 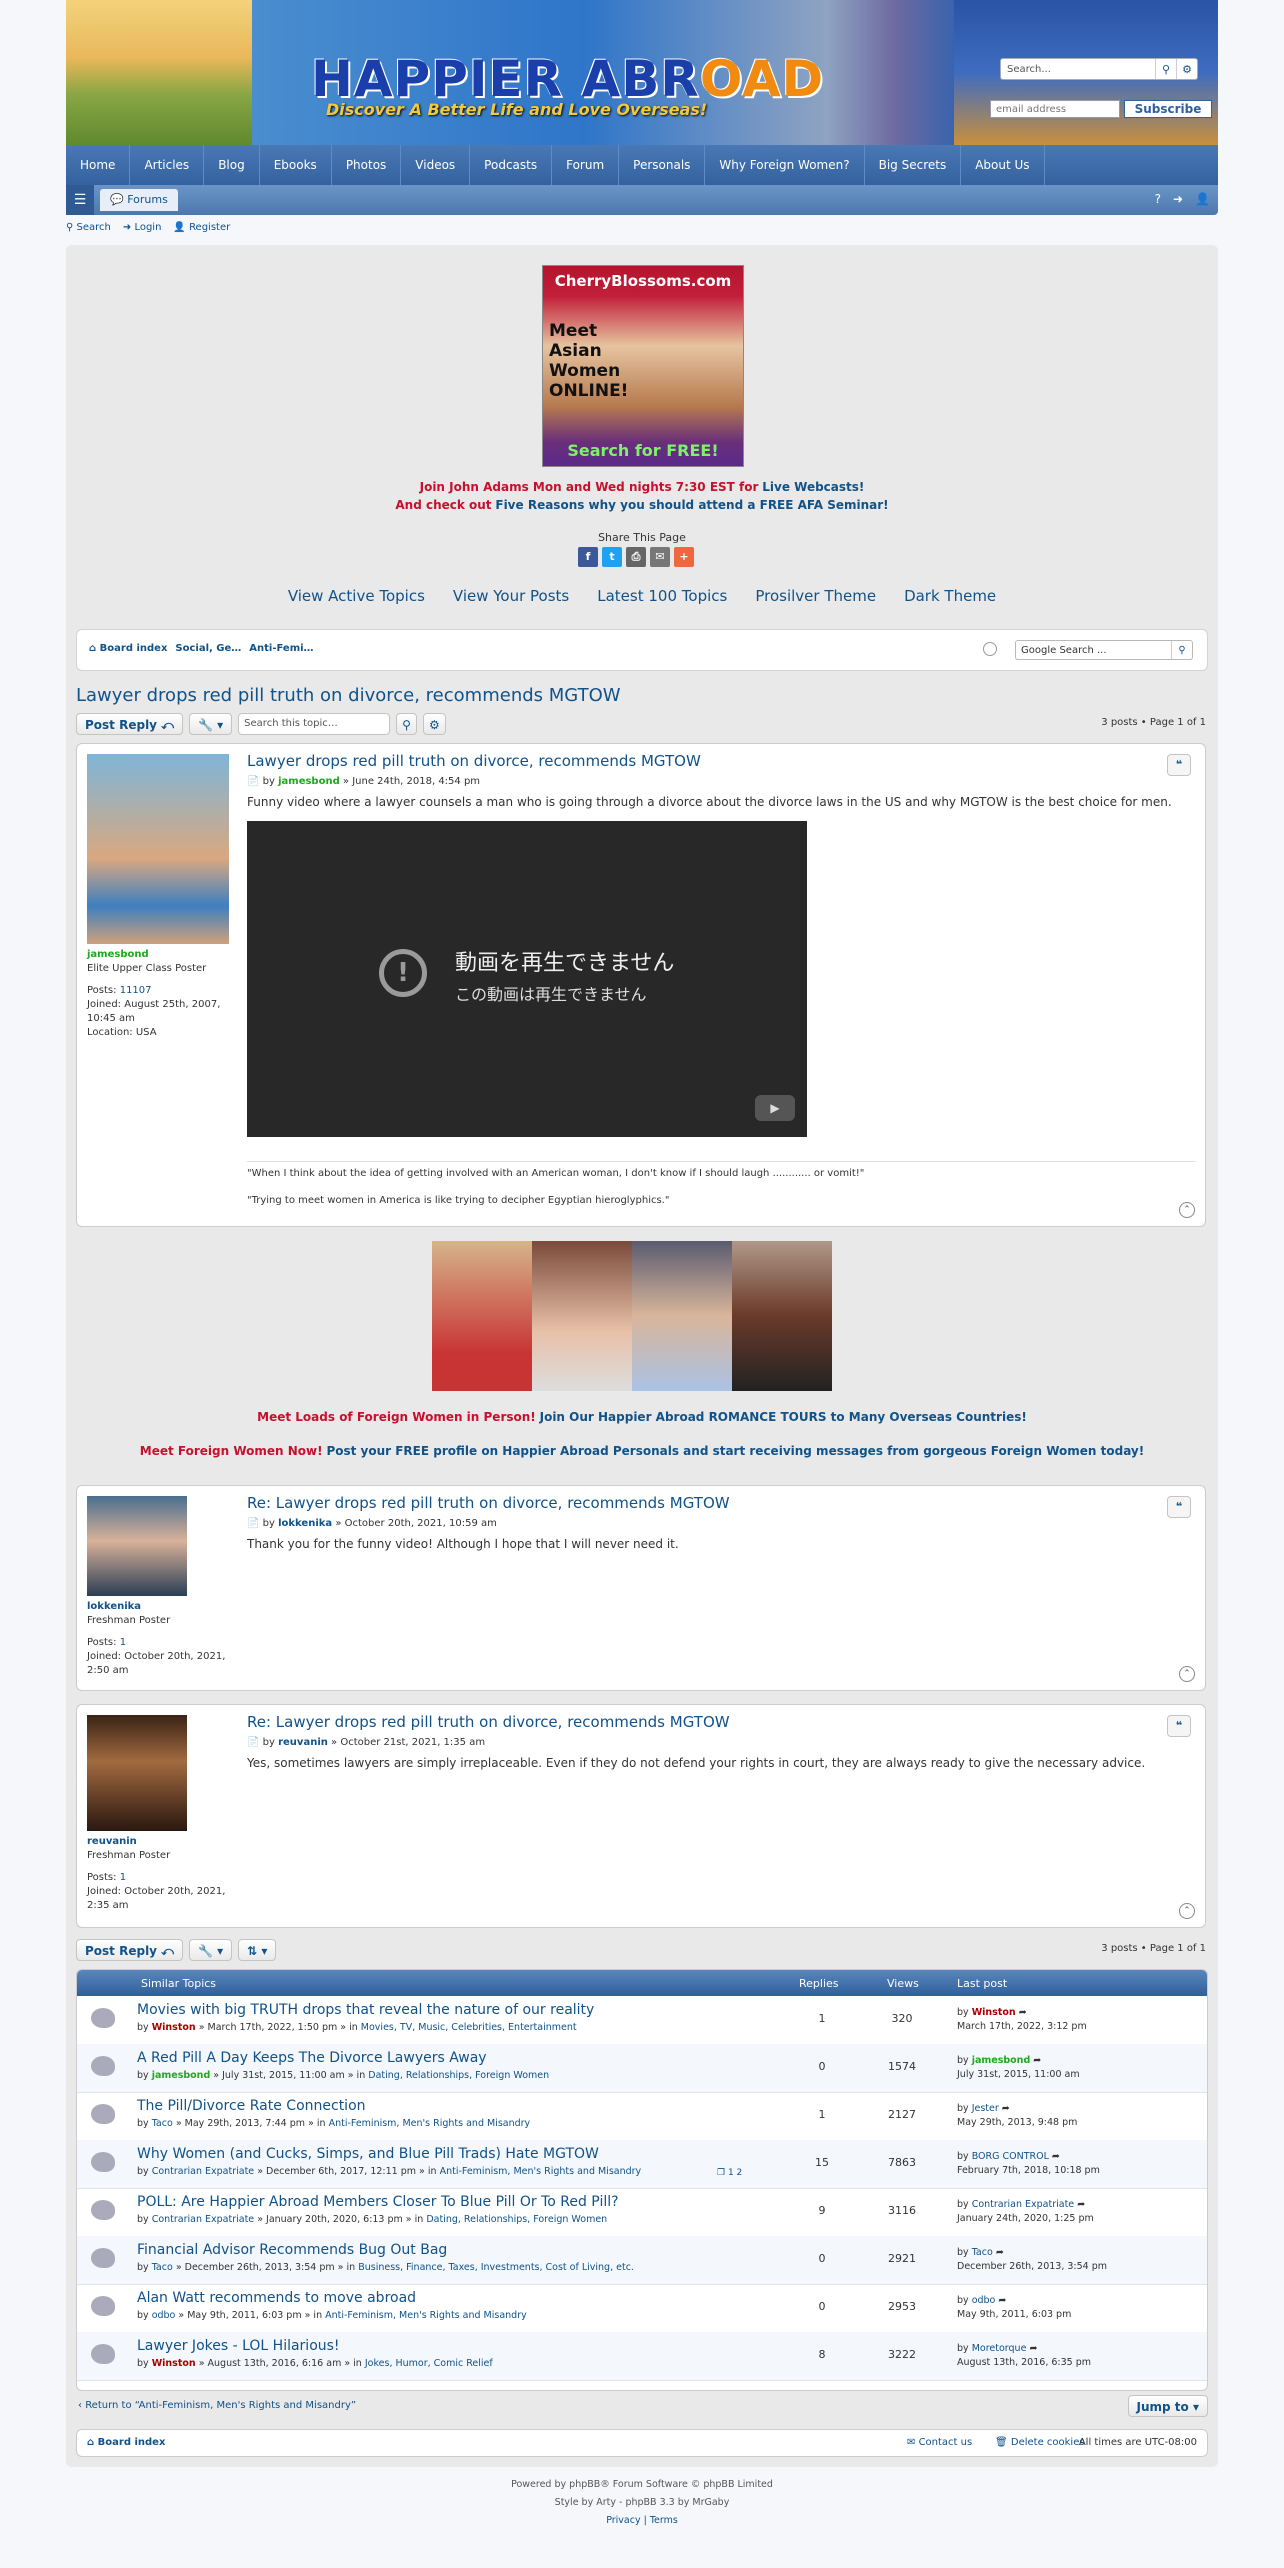 What do you see at coordinates (142, 227) in the screenshot?
I see `quick-login-link: ➜ Login` at bounding box center [142, 227].